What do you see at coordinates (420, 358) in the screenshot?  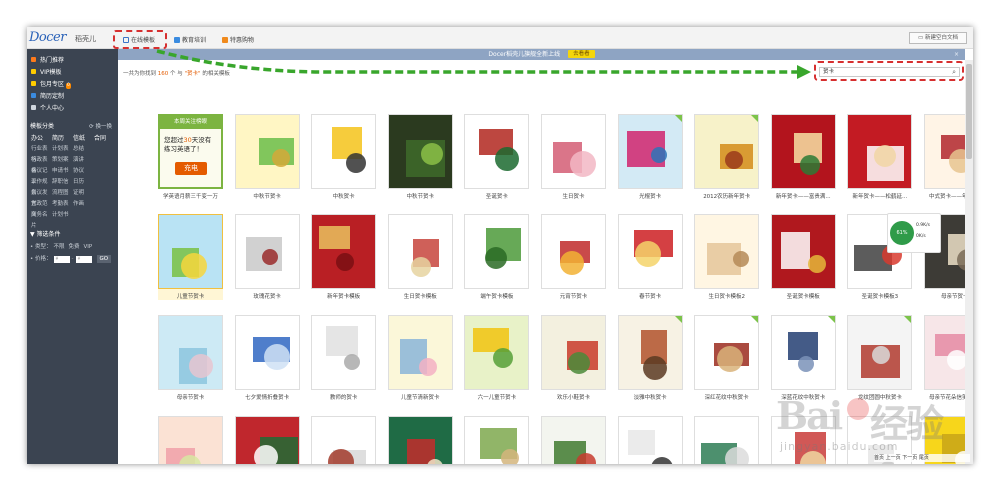 I see `template-tile: 儿童节清新贺卡` at bounding box center [420, 358].